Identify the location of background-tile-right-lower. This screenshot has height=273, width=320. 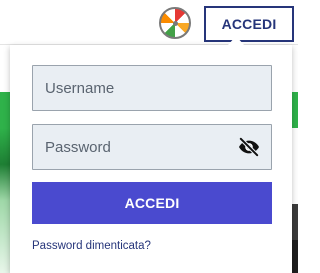
(295, 256).